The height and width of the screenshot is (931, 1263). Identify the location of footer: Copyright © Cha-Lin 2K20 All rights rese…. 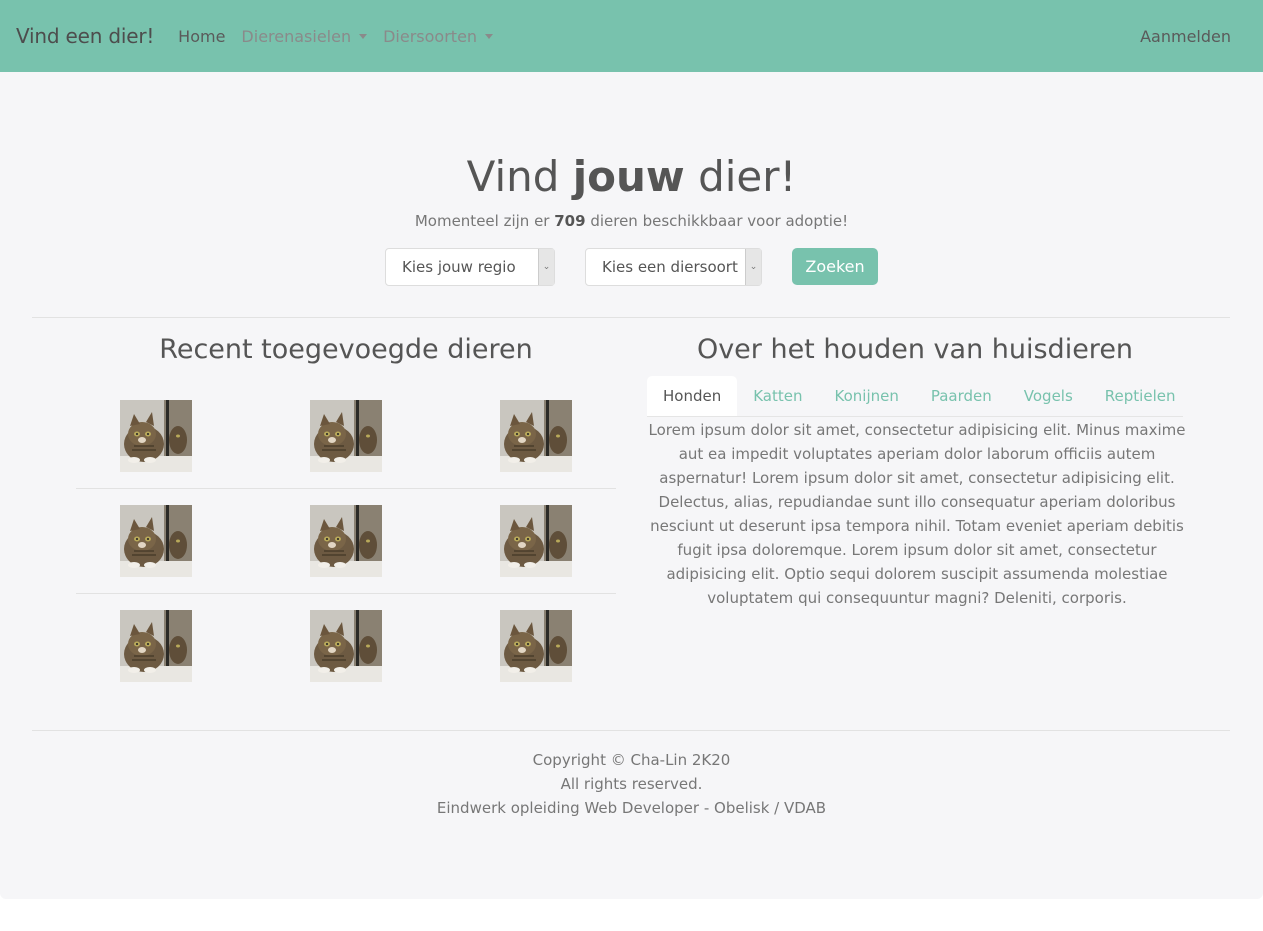
(631, 784).